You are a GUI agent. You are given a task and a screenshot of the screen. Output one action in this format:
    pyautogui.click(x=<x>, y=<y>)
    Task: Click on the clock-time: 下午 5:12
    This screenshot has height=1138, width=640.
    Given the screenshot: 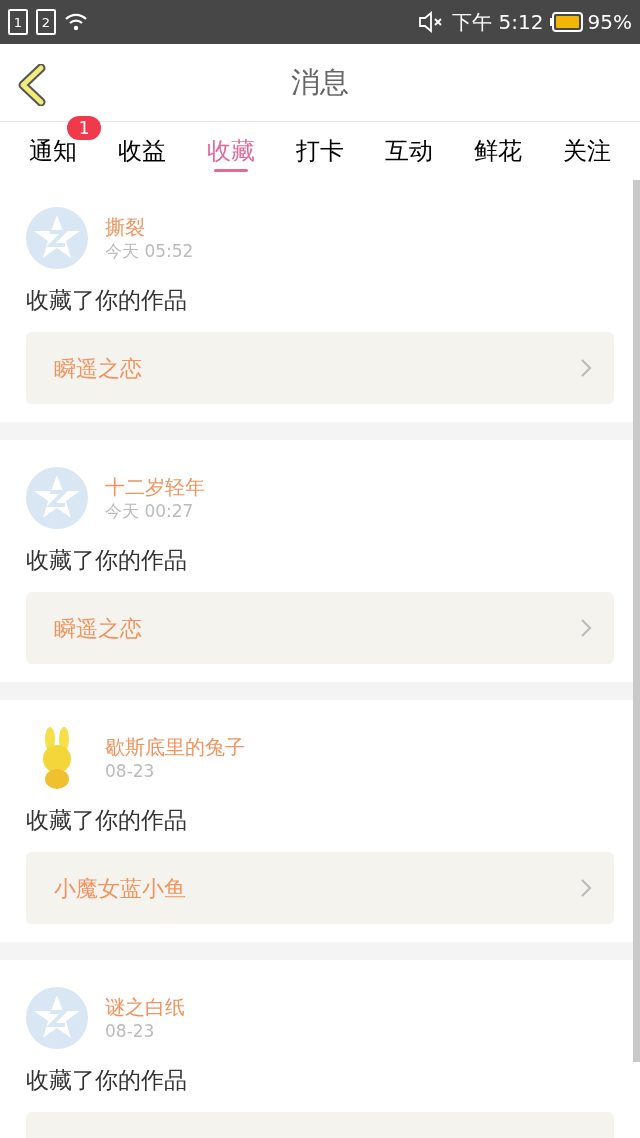 What is the action you would take?
    pyautogui.click(x=498, y=22)
    